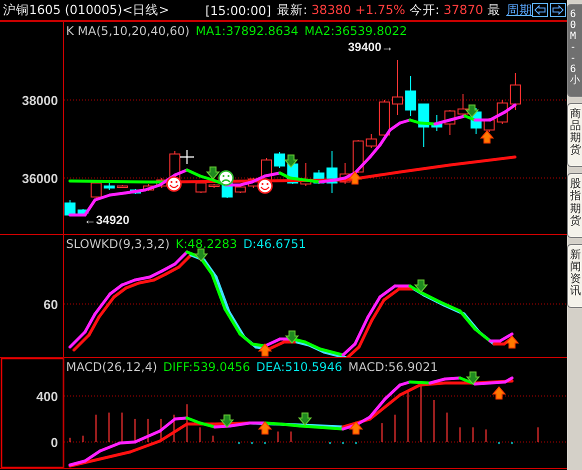 This screenshot has width=582, height=470. Describe the element at coordinates (299, 367) in the screenshot. I see `legend-text: DEA:510.5946` at that location.